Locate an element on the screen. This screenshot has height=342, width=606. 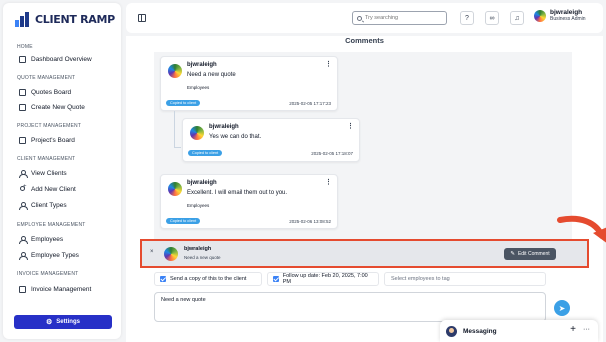
editing-comment-text: Need a new quote is located at coordinates (202, 257).